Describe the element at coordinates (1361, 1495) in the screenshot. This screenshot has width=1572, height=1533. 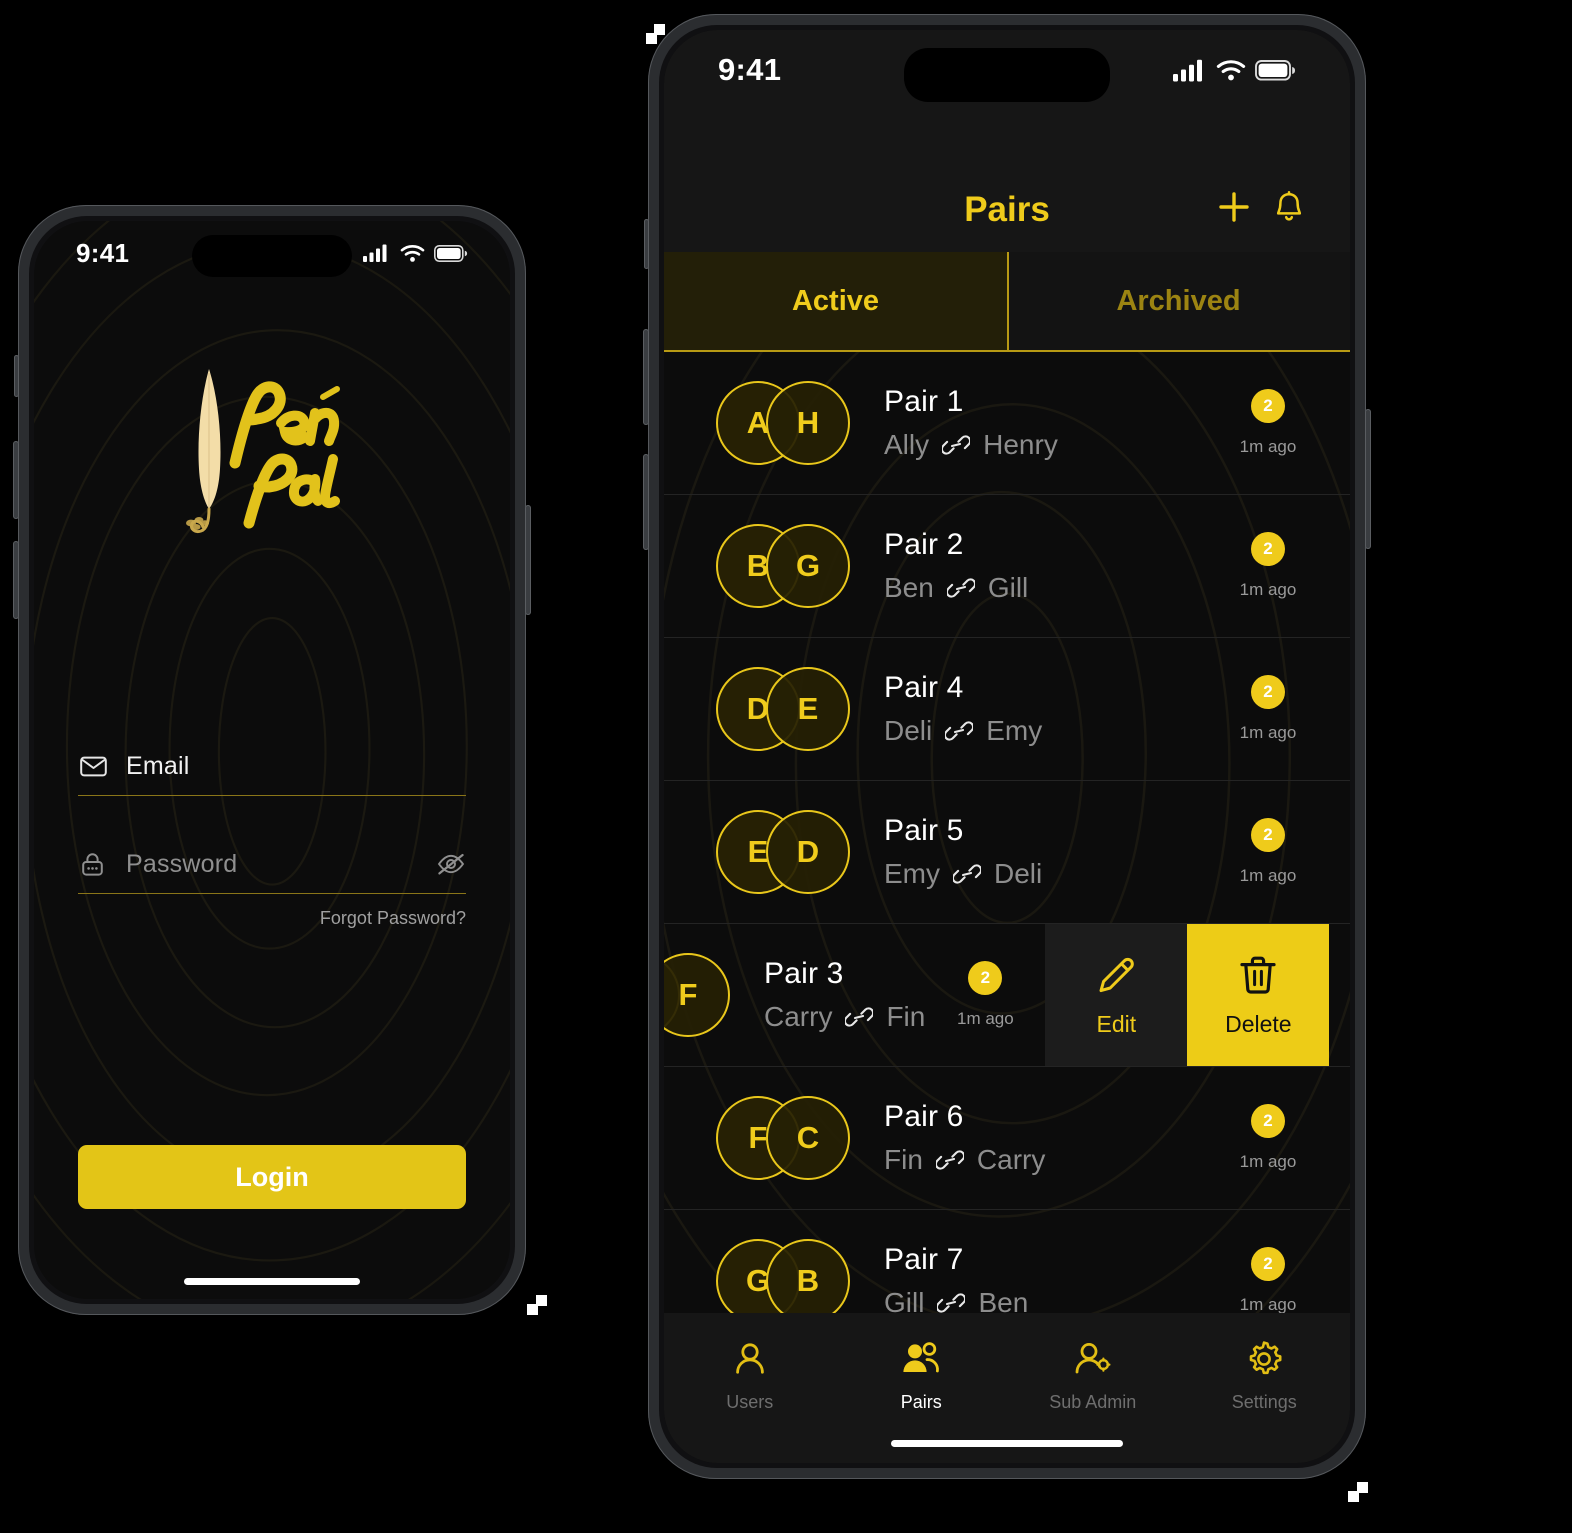
I see `crop-mark-bottom-right` at that location.